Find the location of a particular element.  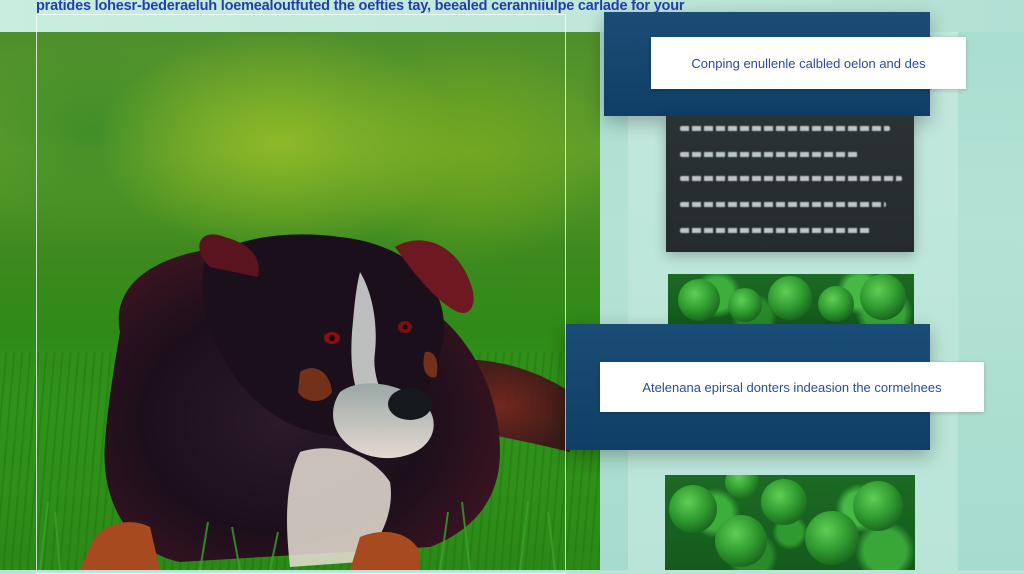

top-card-label-text: Conping enullenle calbled oelon and des is located at coordinates (808, 63).